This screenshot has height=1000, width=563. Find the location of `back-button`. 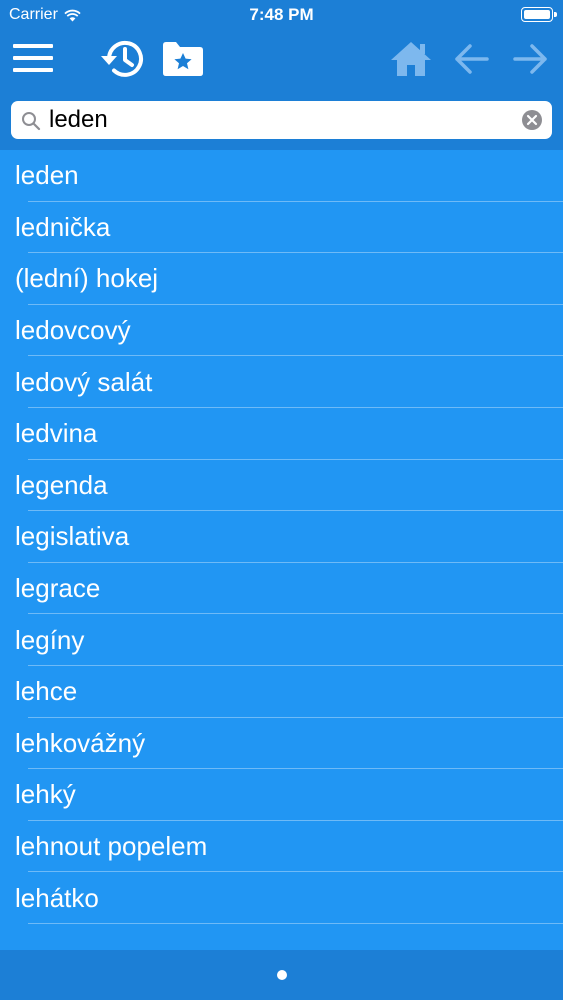

back-button is located at coordinates (471, 59).